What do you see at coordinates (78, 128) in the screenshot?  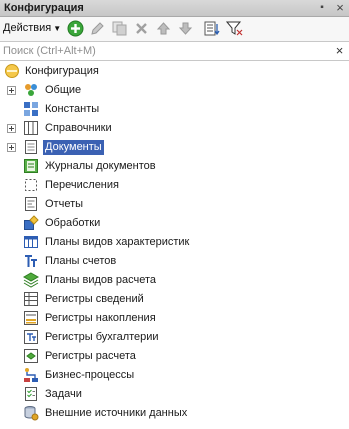 I see `tree-item-label: Справочники` at bounding box center [78, 128].